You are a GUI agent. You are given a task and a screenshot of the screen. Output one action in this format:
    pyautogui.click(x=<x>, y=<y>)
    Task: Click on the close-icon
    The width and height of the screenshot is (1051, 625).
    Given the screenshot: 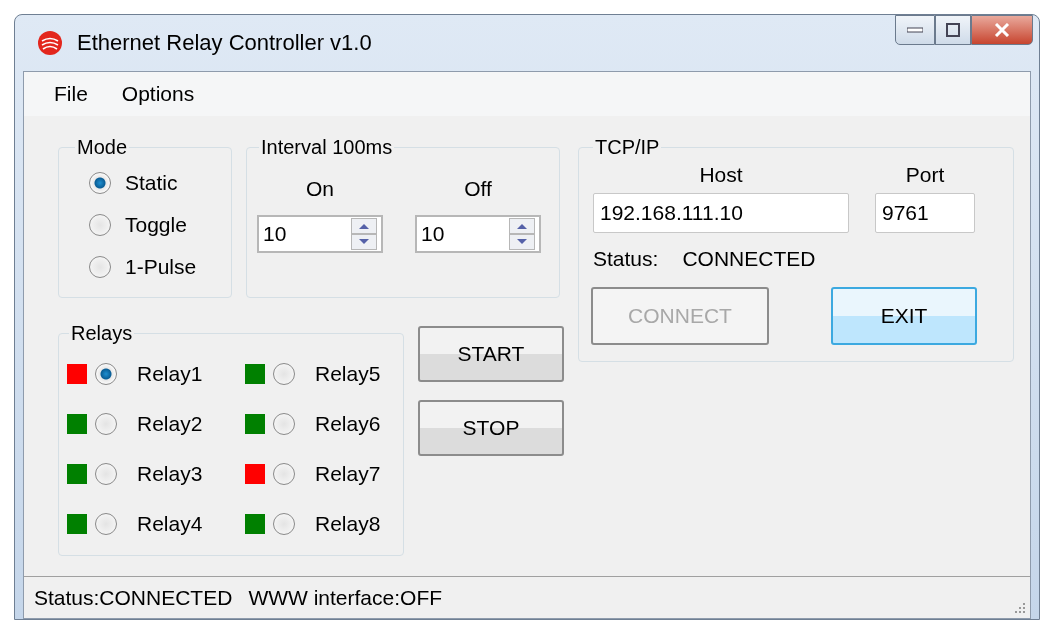 What is the action you would take?
    pyautogui.click(x=1002, y=30)
    